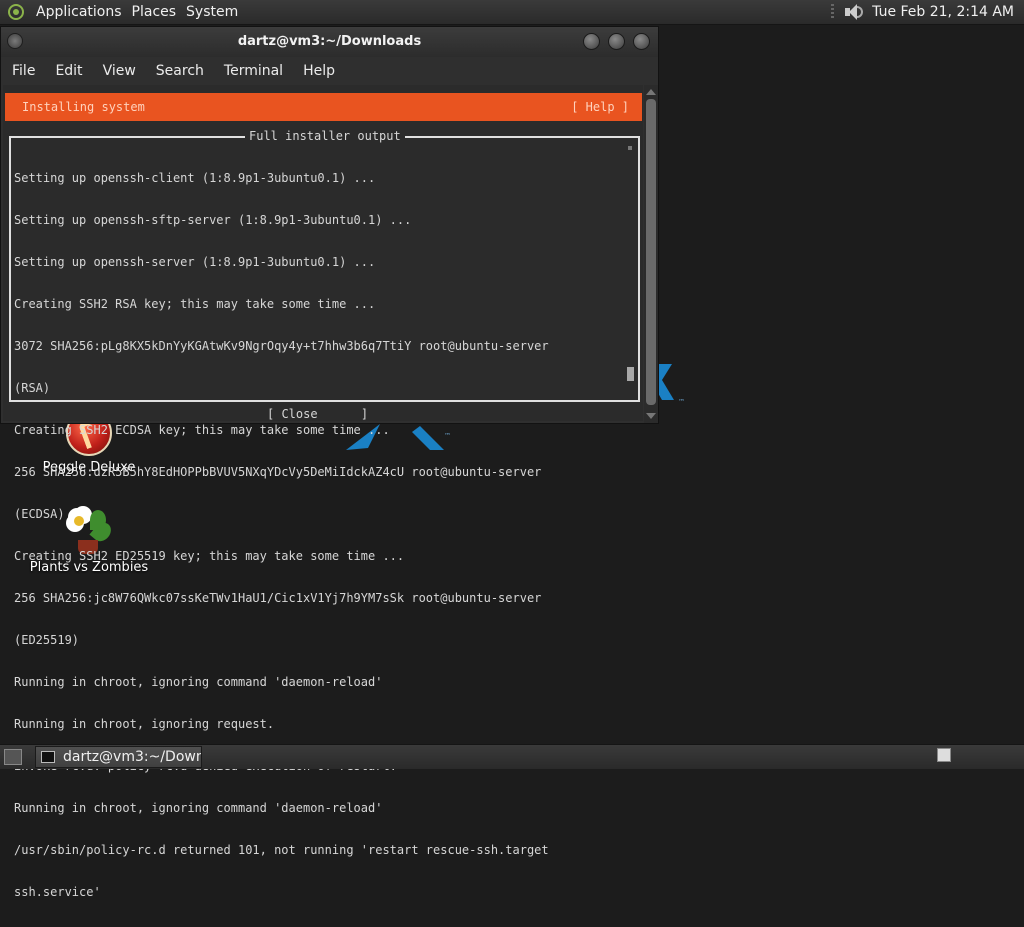 The height and width of the screenshot is (927, 1024). What do you see at coordinates (16, 12) in the screenshot?
I see `gnome-foot-icon` at bounding box center [16, 12].